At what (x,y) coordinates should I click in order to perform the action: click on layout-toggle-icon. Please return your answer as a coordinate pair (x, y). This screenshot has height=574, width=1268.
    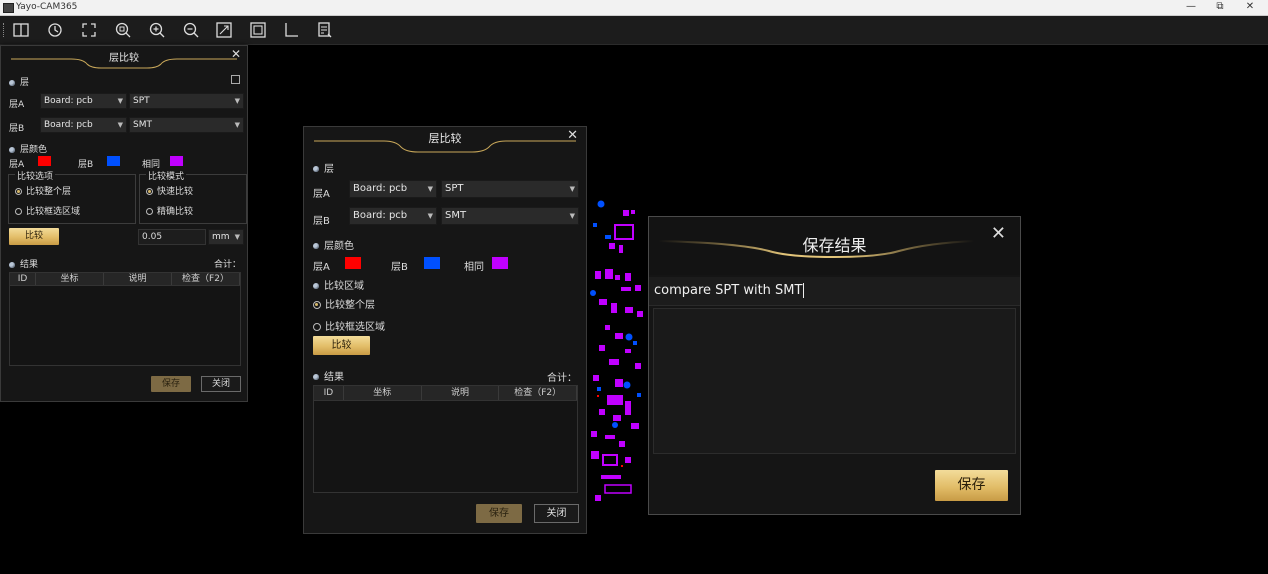
    Looking at the image, I should click on (235, 79).